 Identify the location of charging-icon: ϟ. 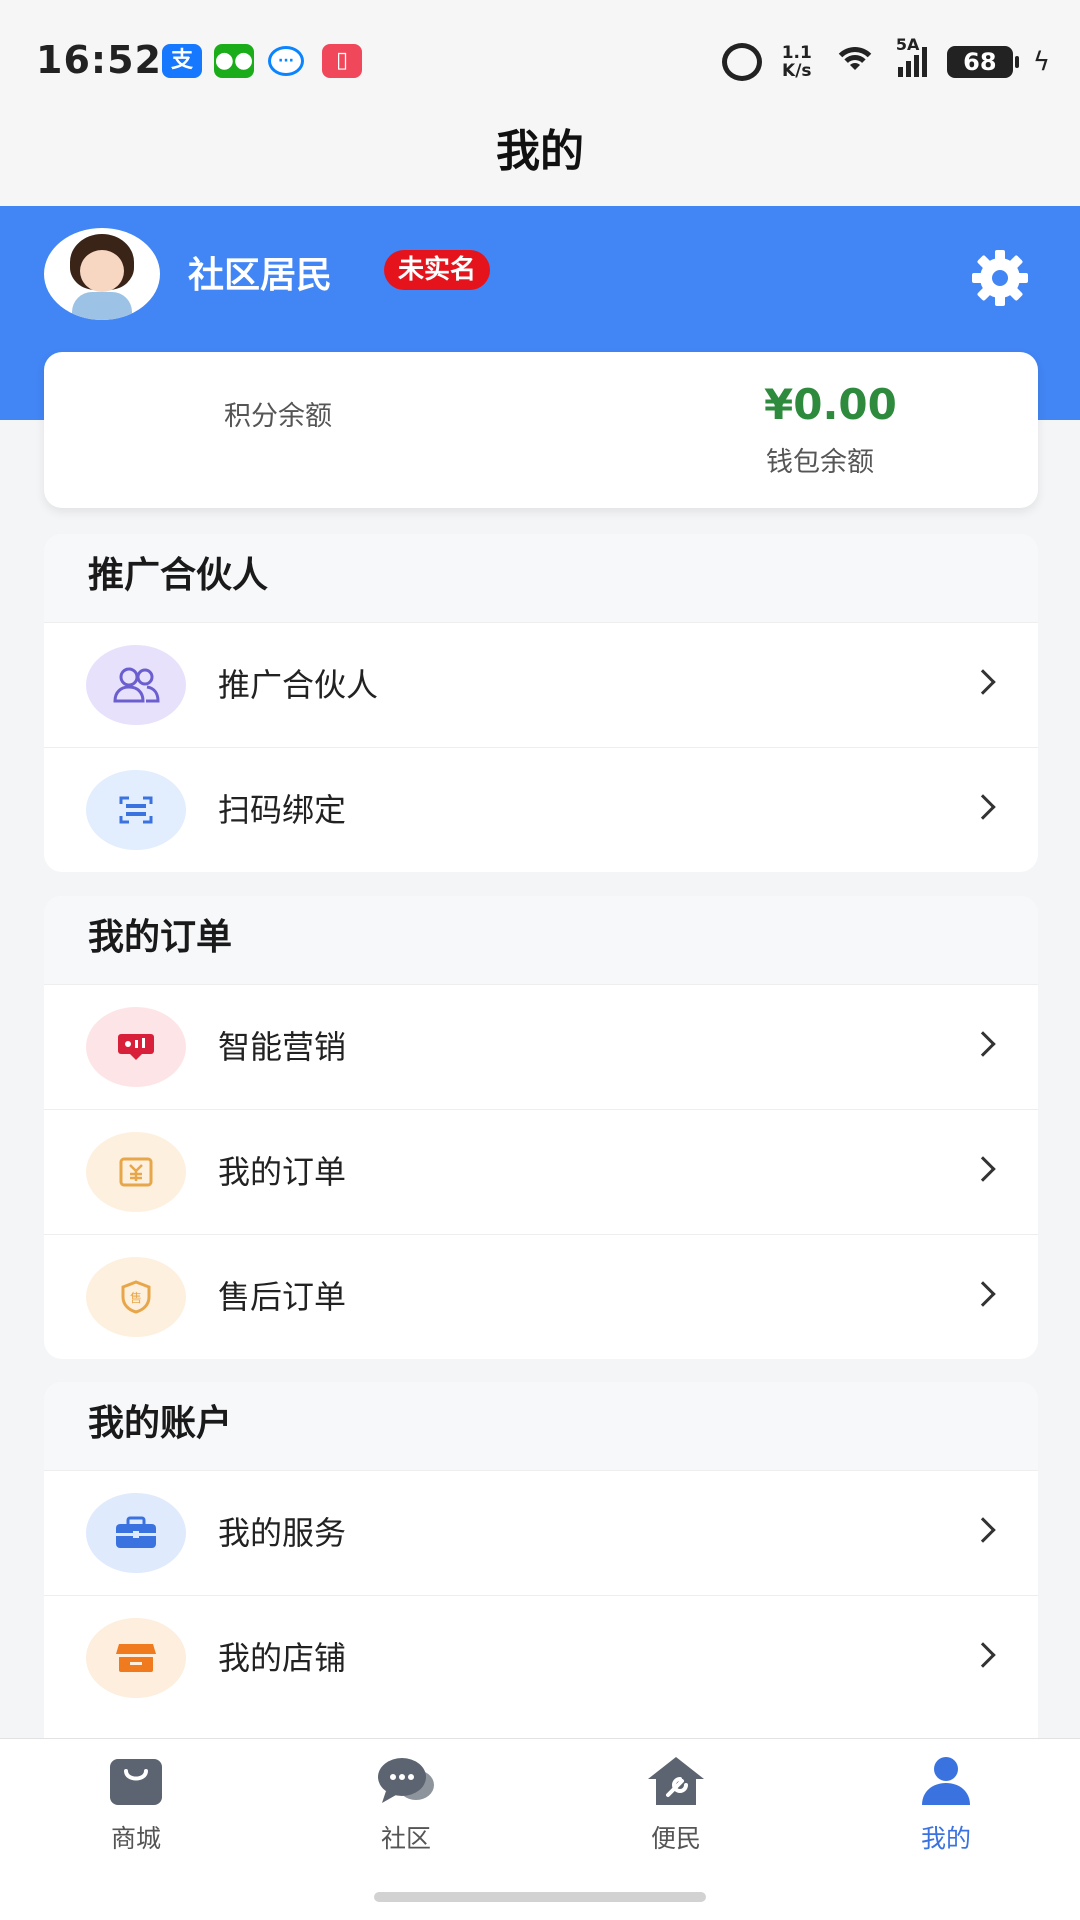
(1041, 62).